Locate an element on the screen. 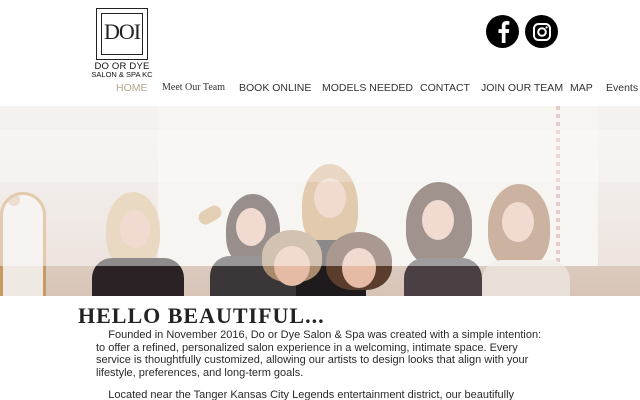 This screenshot has width=640, height=400. nav-item-meet-our-team: Meet Our Team is located at coordinates (193, 87).